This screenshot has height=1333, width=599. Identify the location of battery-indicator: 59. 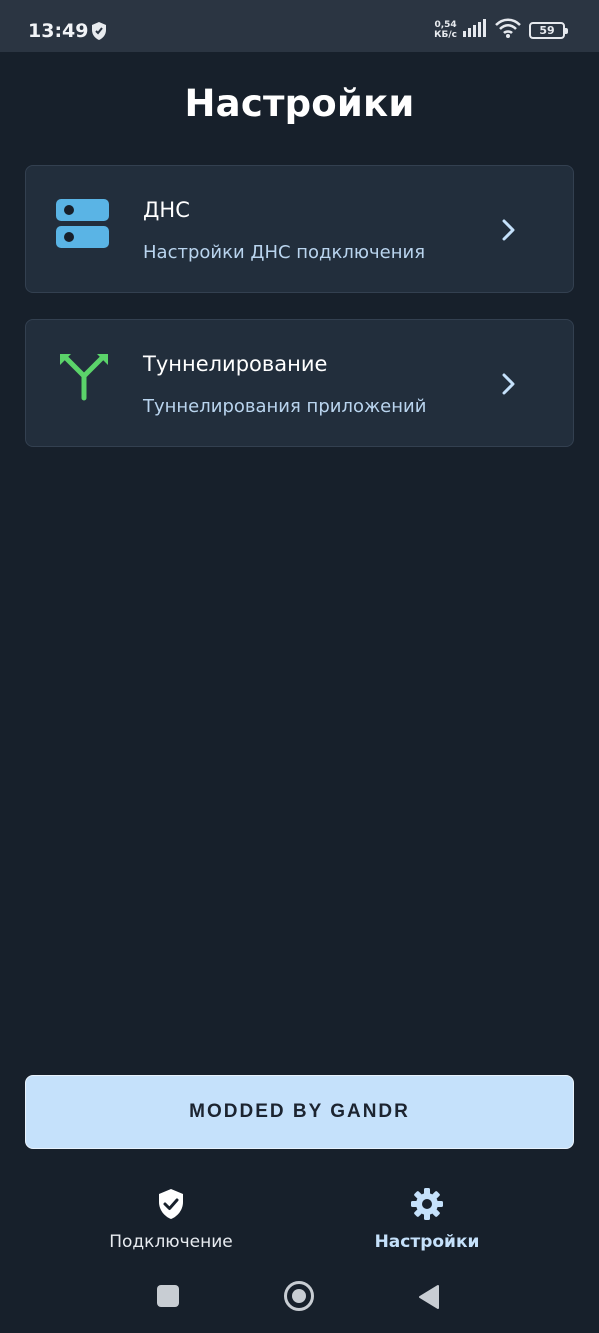
(548, 30).